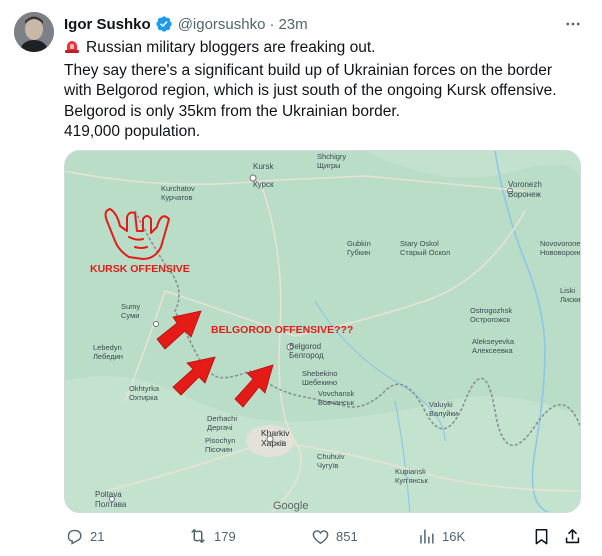 This screenshot has width=602, height=556. I want to click on map-label-text: Kharkiv, so click(275, 433).